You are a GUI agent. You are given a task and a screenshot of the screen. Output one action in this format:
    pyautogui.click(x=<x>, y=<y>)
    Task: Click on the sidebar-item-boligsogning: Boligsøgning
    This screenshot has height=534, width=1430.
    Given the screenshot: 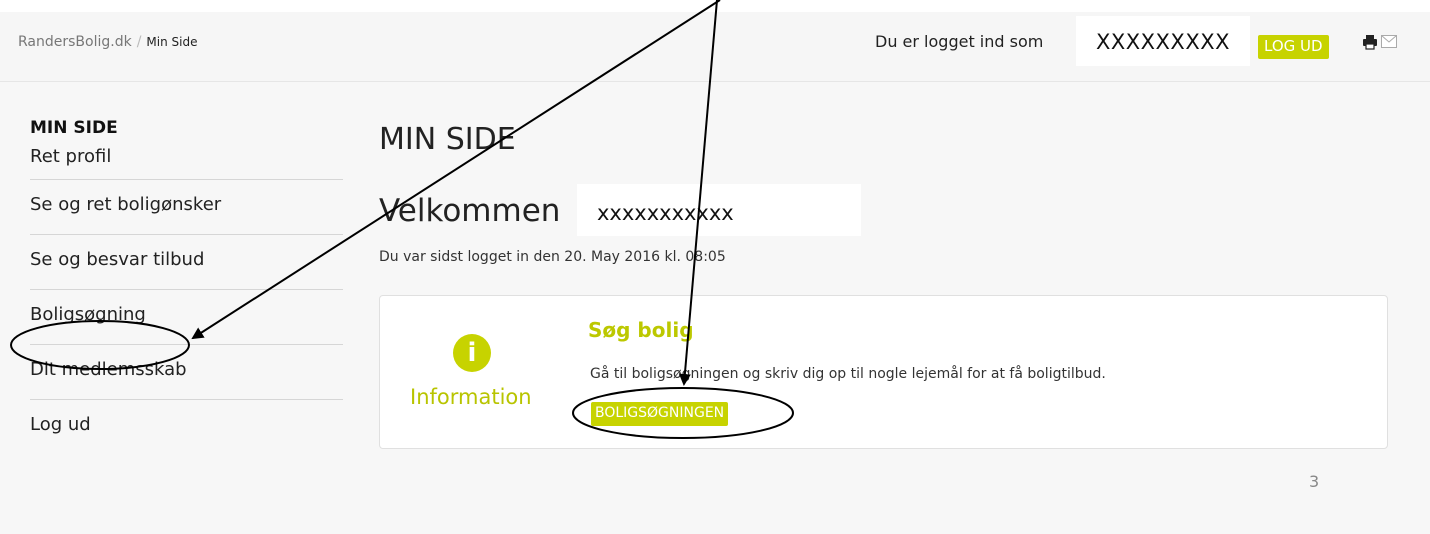 What is the action you would take?
    pyautogui.click(x=186, y=317)
    